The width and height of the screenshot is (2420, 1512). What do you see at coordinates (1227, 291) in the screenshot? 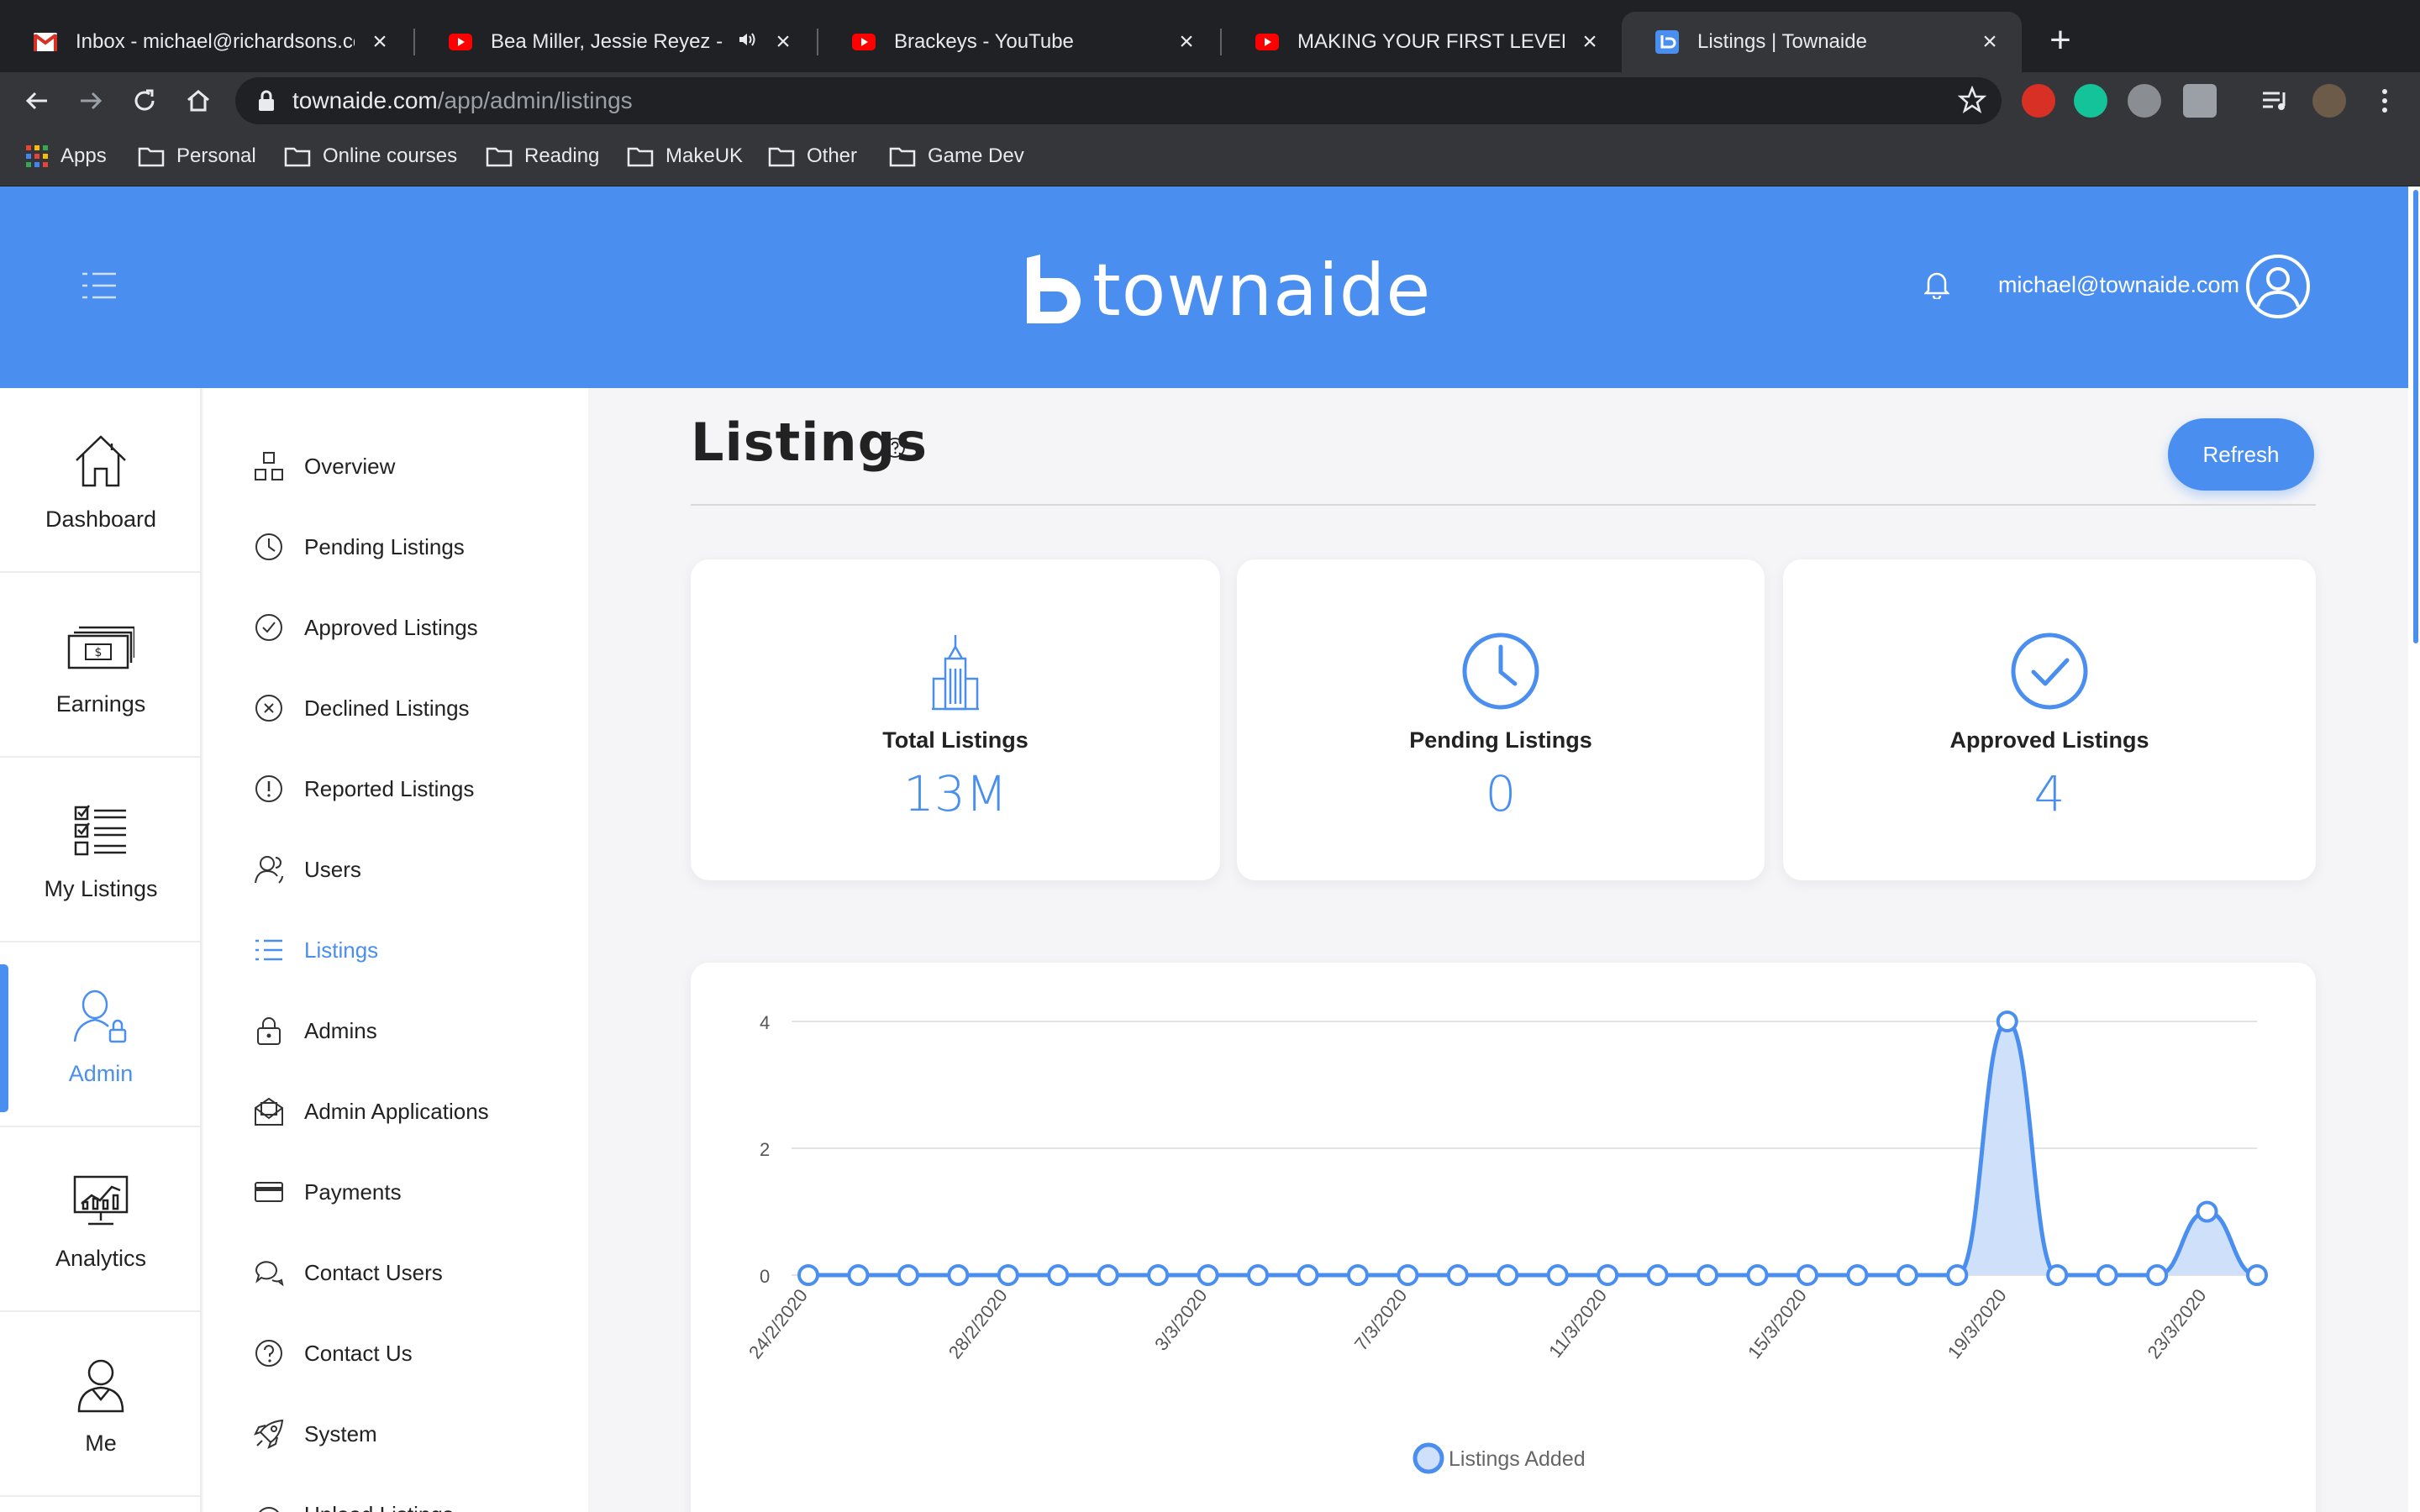
I see `townaide-logo: townaide` at bounding box center [1227, 291].